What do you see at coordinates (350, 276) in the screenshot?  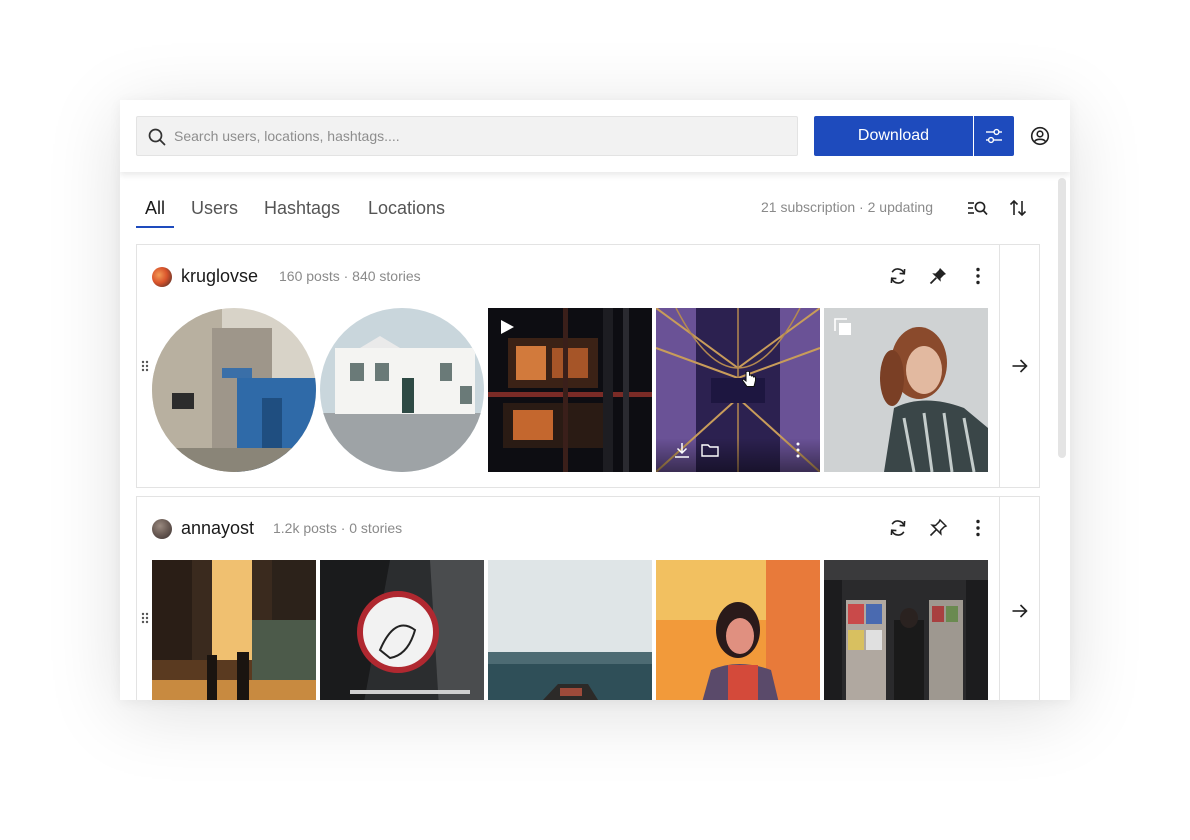 I see `card-stats: 160 posts · 840 stories` at bounding box center [350, 276].